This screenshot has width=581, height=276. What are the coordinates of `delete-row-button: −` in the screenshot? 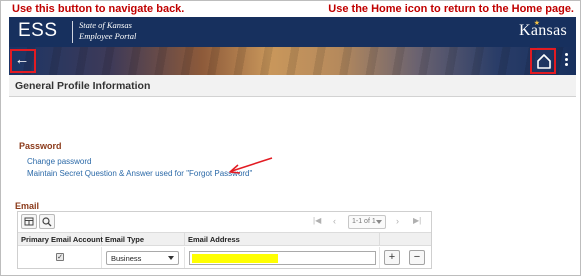 It's located at (417, 257).